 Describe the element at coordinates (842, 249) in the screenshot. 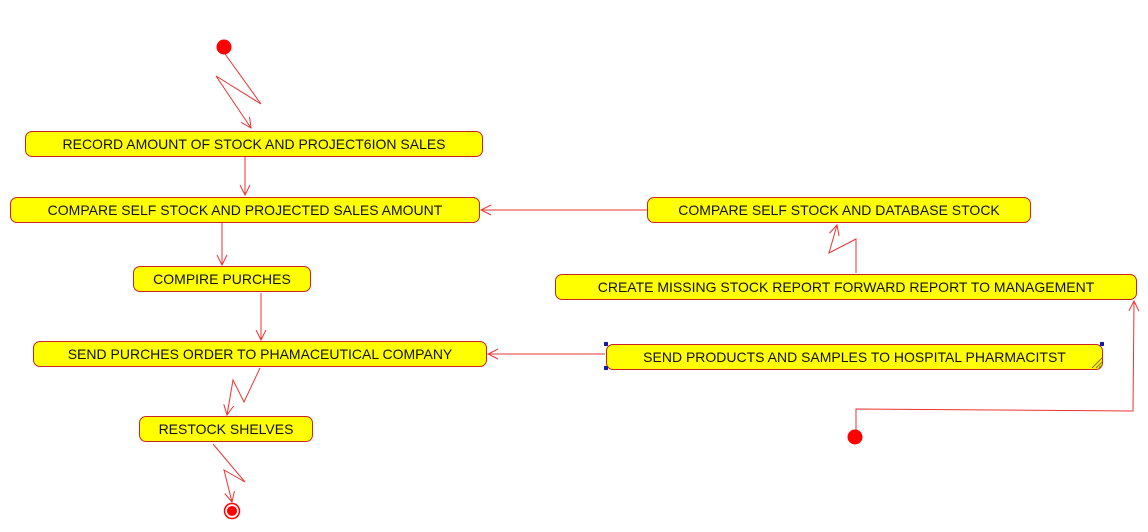

I see `edge-missing-report-to-compare-db` at that location.